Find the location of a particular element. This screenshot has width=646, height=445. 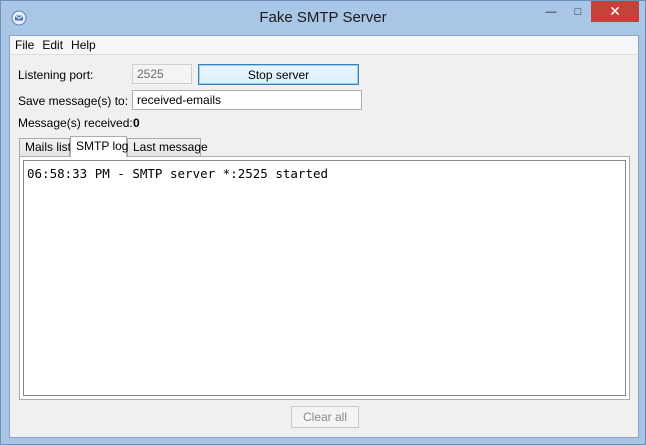

save-path-input is located at coordinates (247, 100).